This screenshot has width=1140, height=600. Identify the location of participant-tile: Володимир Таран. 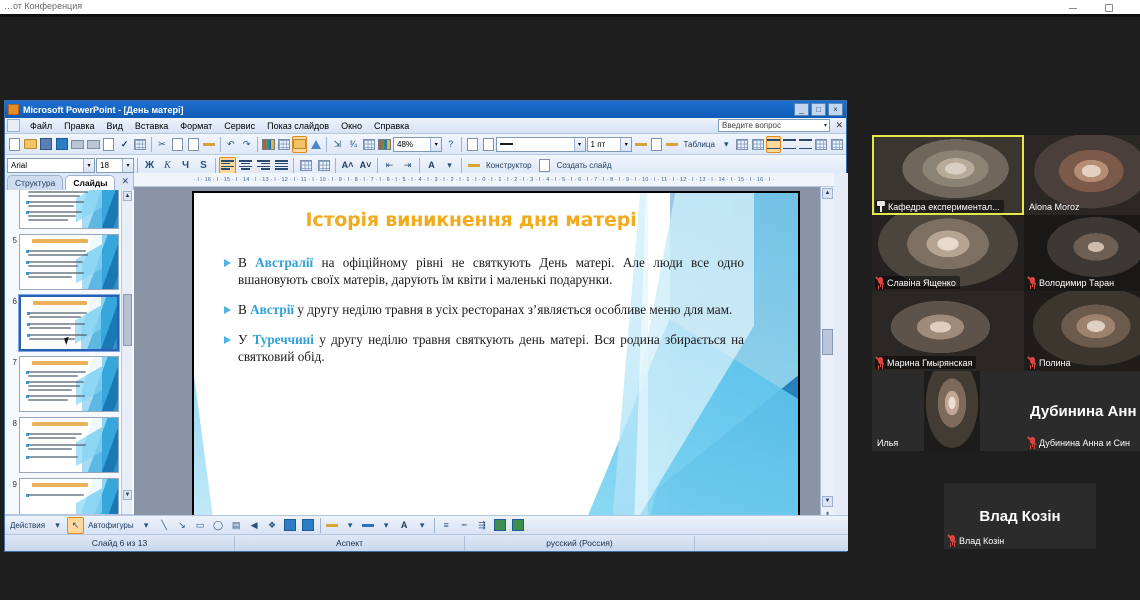
(1082, 253).